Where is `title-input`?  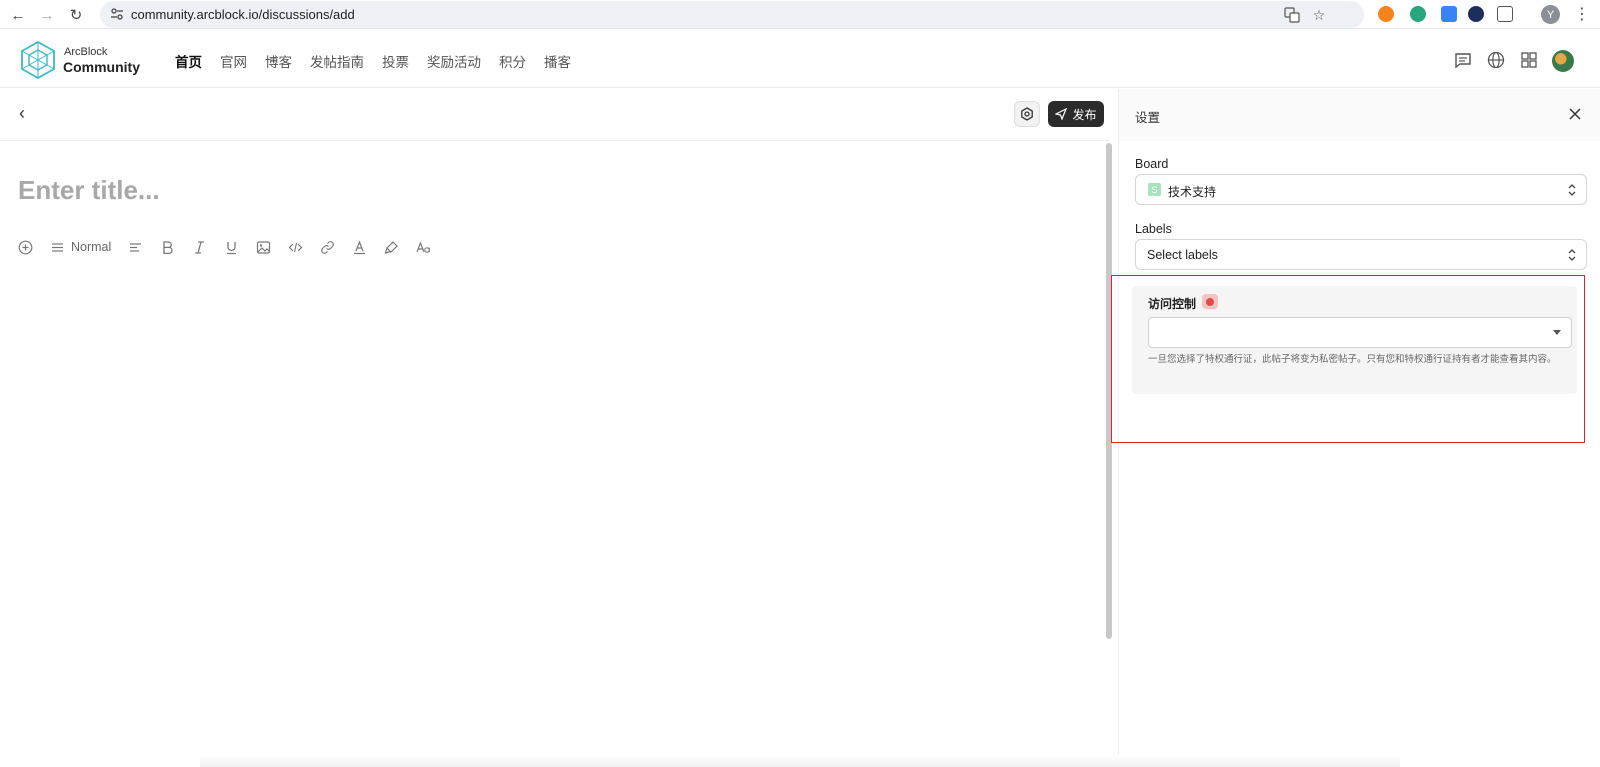 title-input is located at coordinates (548, 190).